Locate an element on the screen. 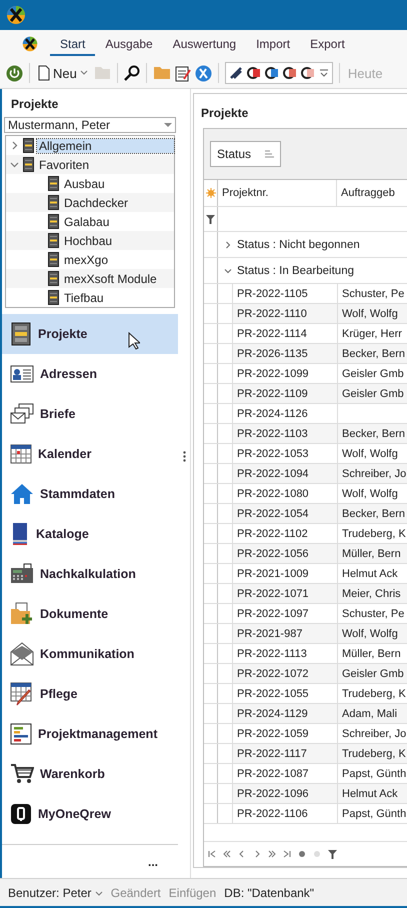 The width and height of the screenshot is (407, 908). house-icon is located at coordinates (22, 494).